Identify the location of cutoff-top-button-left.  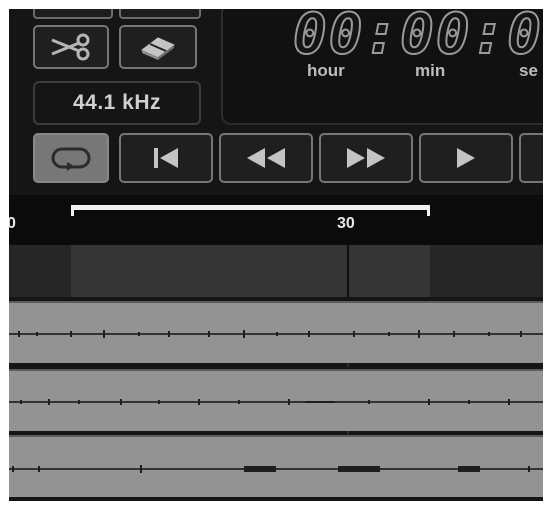
(73, 14).